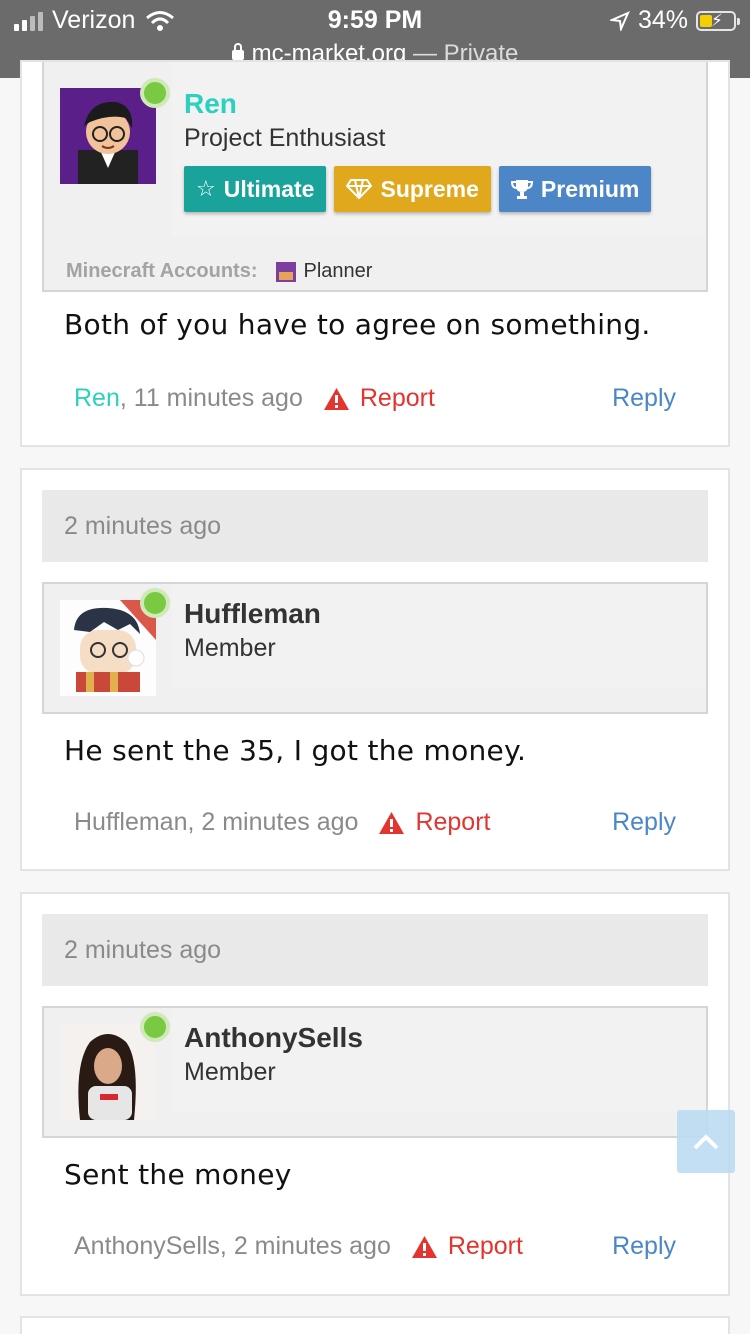 Image resolution: width=750 pixels, height=1334 pixels. What do you see at coordinates (162, 271) in the screenshot?
I see `minecraft-accounts-label: Minecraft Accounts:` at bounding box center [162, 271].